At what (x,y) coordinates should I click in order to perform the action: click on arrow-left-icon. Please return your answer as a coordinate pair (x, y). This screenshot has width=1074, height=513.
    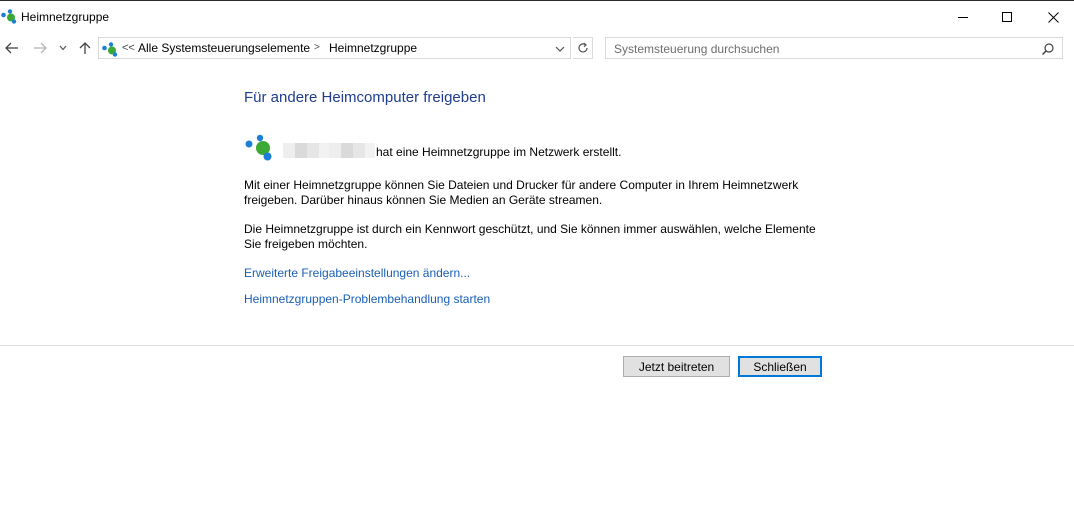
    Looking at the image, I should click on (11, 48).